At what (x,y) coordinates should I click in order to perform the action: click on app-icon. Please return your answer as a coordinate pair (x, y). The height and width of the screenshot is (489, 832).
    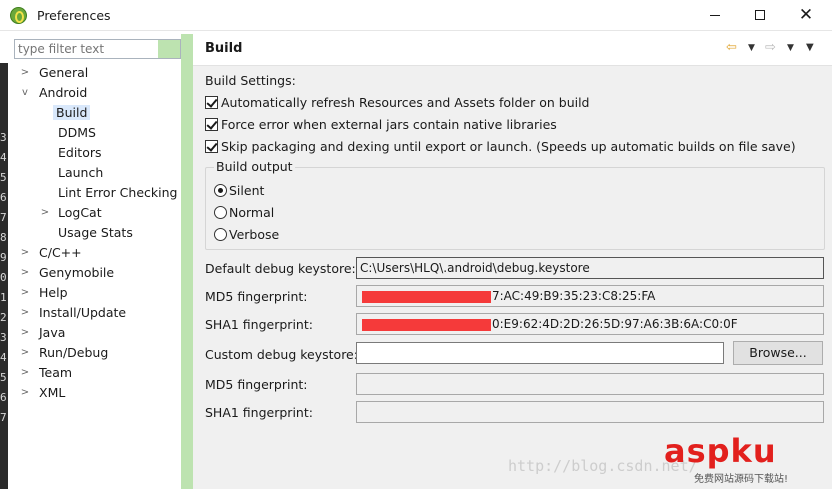
    Looking at the image, I should click on (18, 15).